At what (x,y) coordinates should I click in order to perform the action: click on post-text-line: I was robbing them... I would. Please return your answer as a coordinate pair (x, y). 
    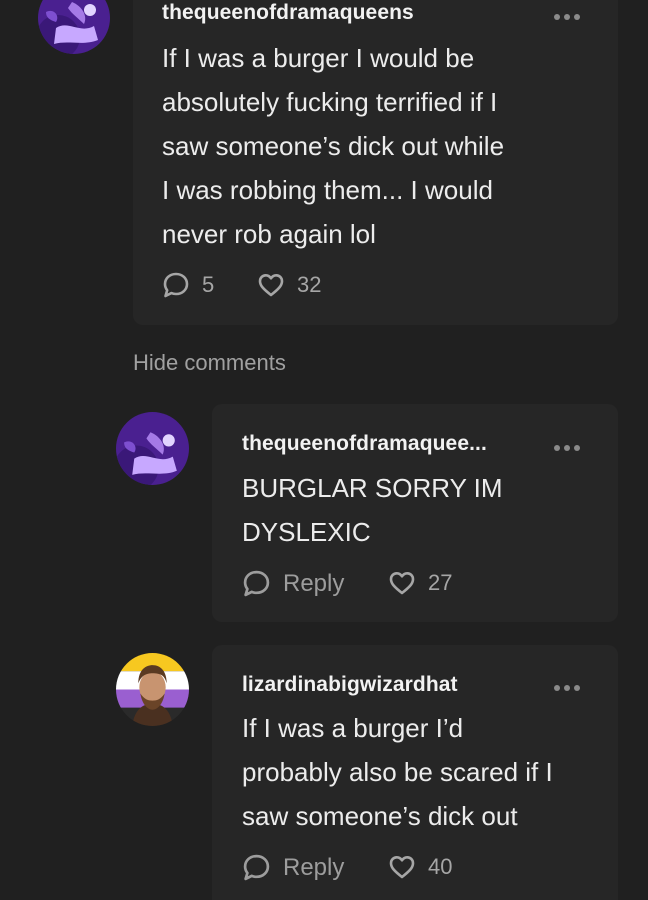
    Looking at the image, I should click on (327, 190).